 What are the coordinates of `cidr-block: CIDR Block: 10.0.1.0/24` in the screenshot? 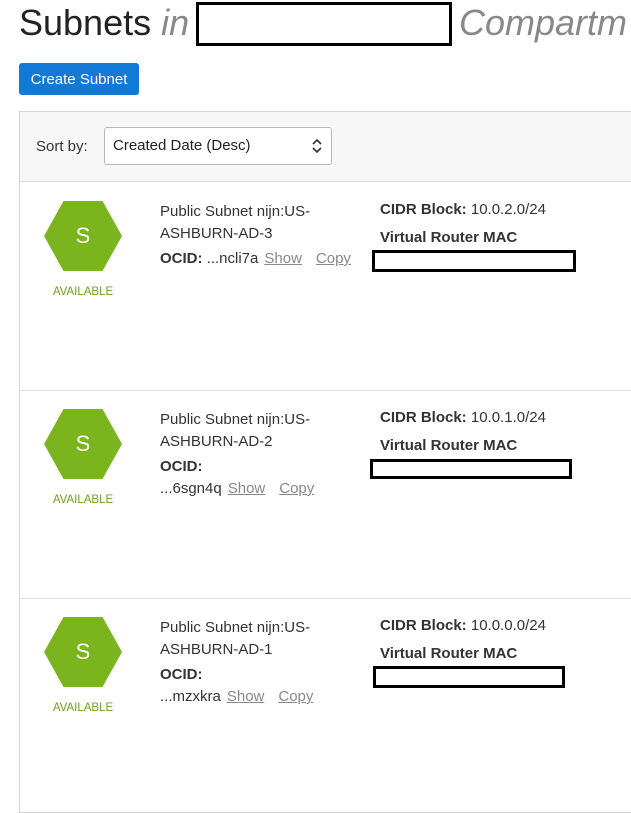 It's located at (463, 417).